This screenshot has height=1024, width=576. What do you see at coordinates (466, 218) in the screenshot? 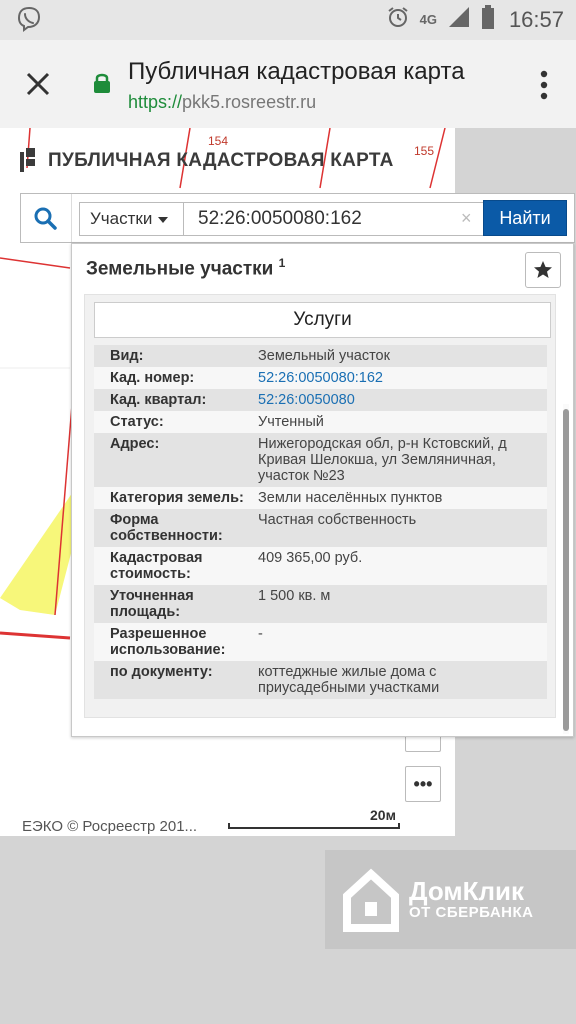
I see `clear-icon: ×` at bounding box center [466, 218].